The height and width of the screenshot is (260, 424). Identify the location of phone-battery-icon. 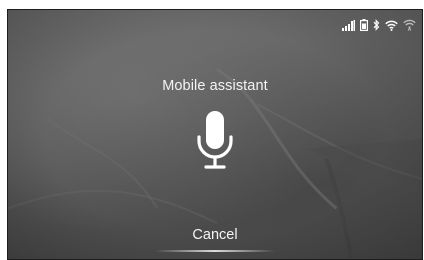
(364, 25).